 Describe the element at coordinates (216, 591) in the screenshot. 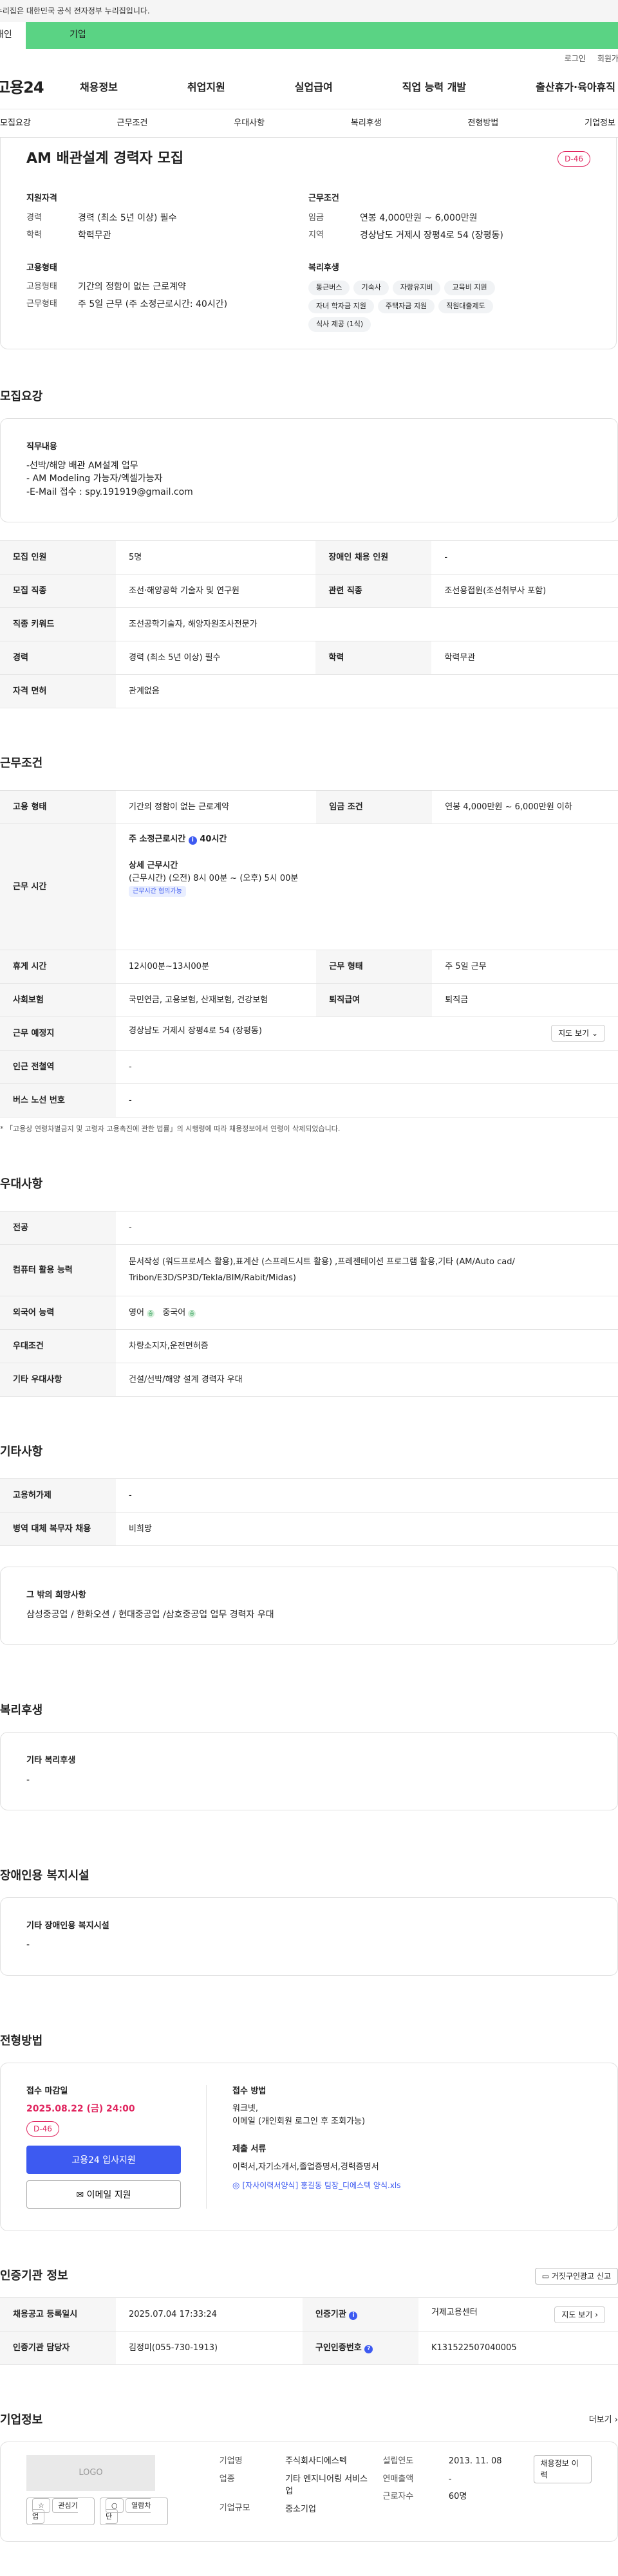

I see `cell-value: 조선·해양공학 기술자 및 연구원` at that location.